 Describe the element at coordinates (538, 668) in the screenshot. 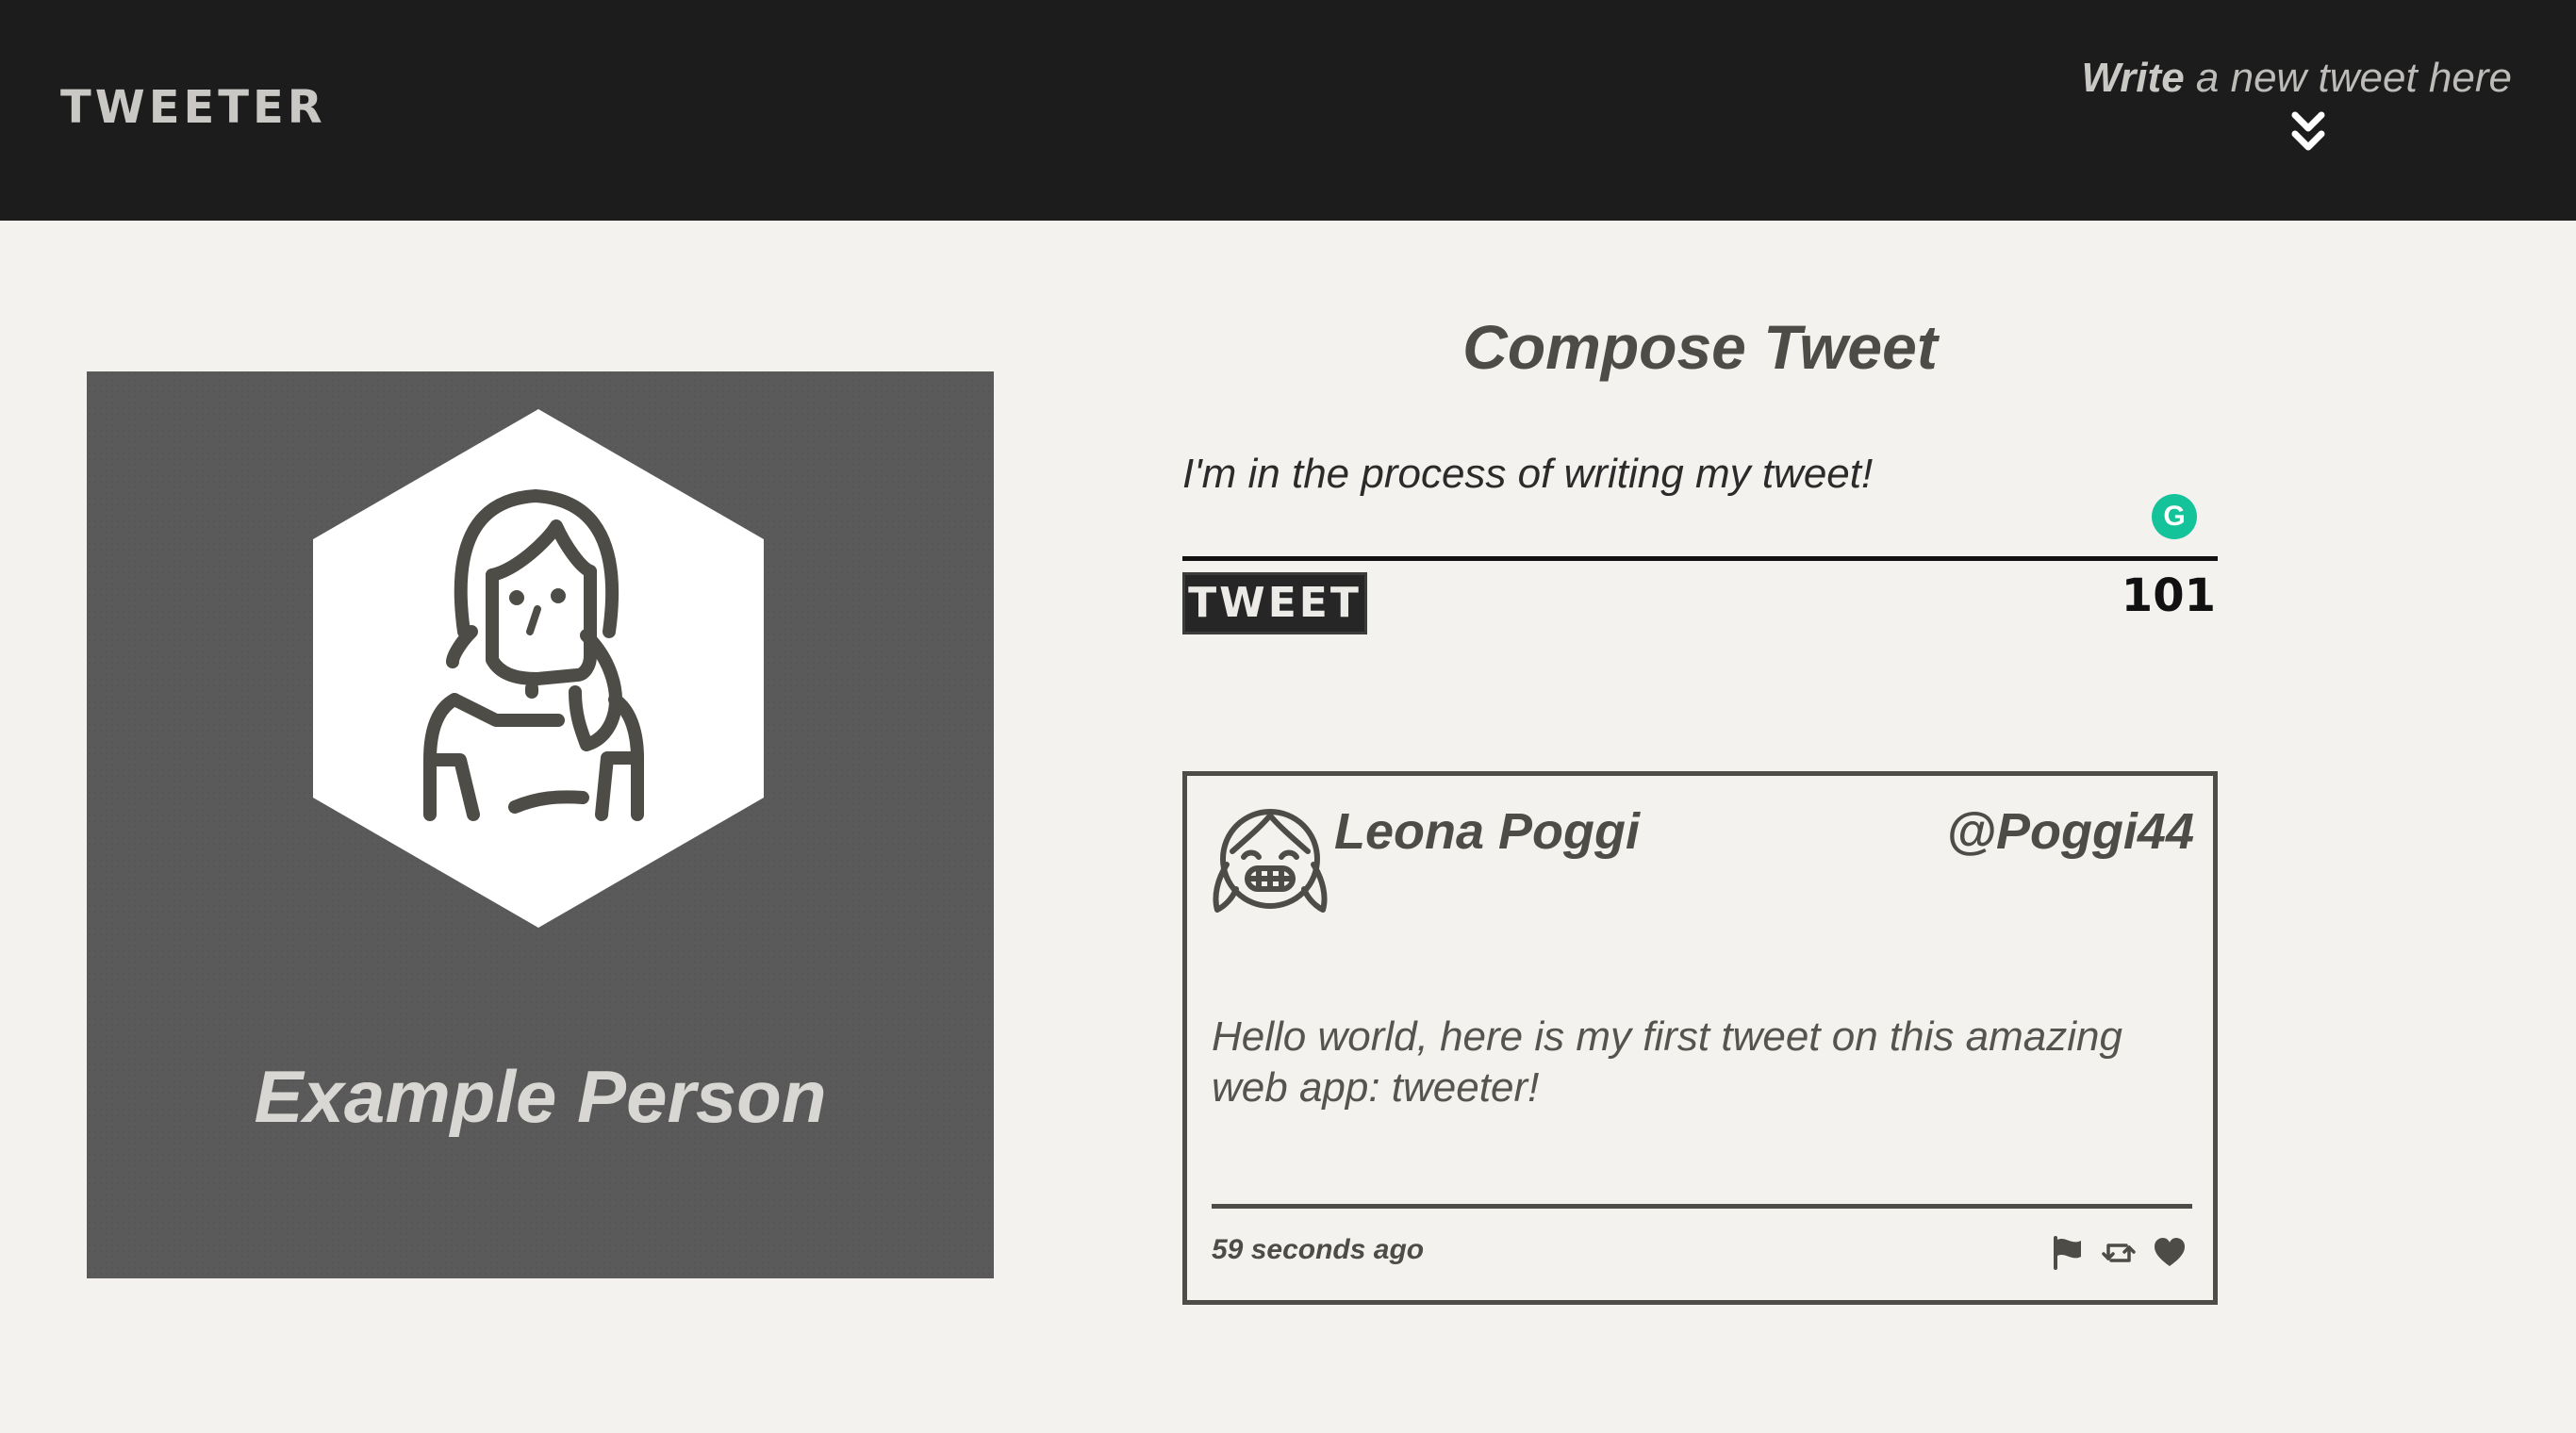

I see `user-avatar-icon` at that location.